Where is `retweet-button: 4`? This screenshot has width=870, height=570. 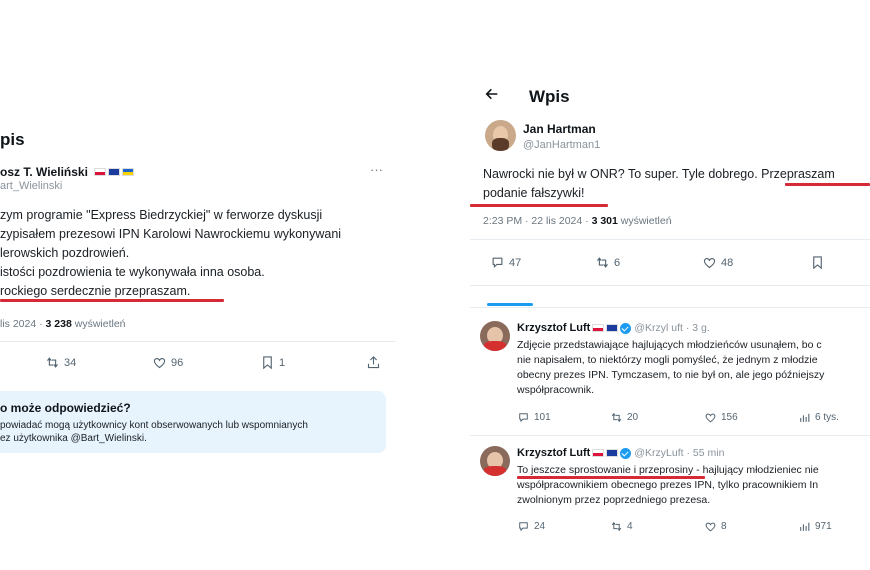 retweet-button: 4 is located at coordinates (621, 526).